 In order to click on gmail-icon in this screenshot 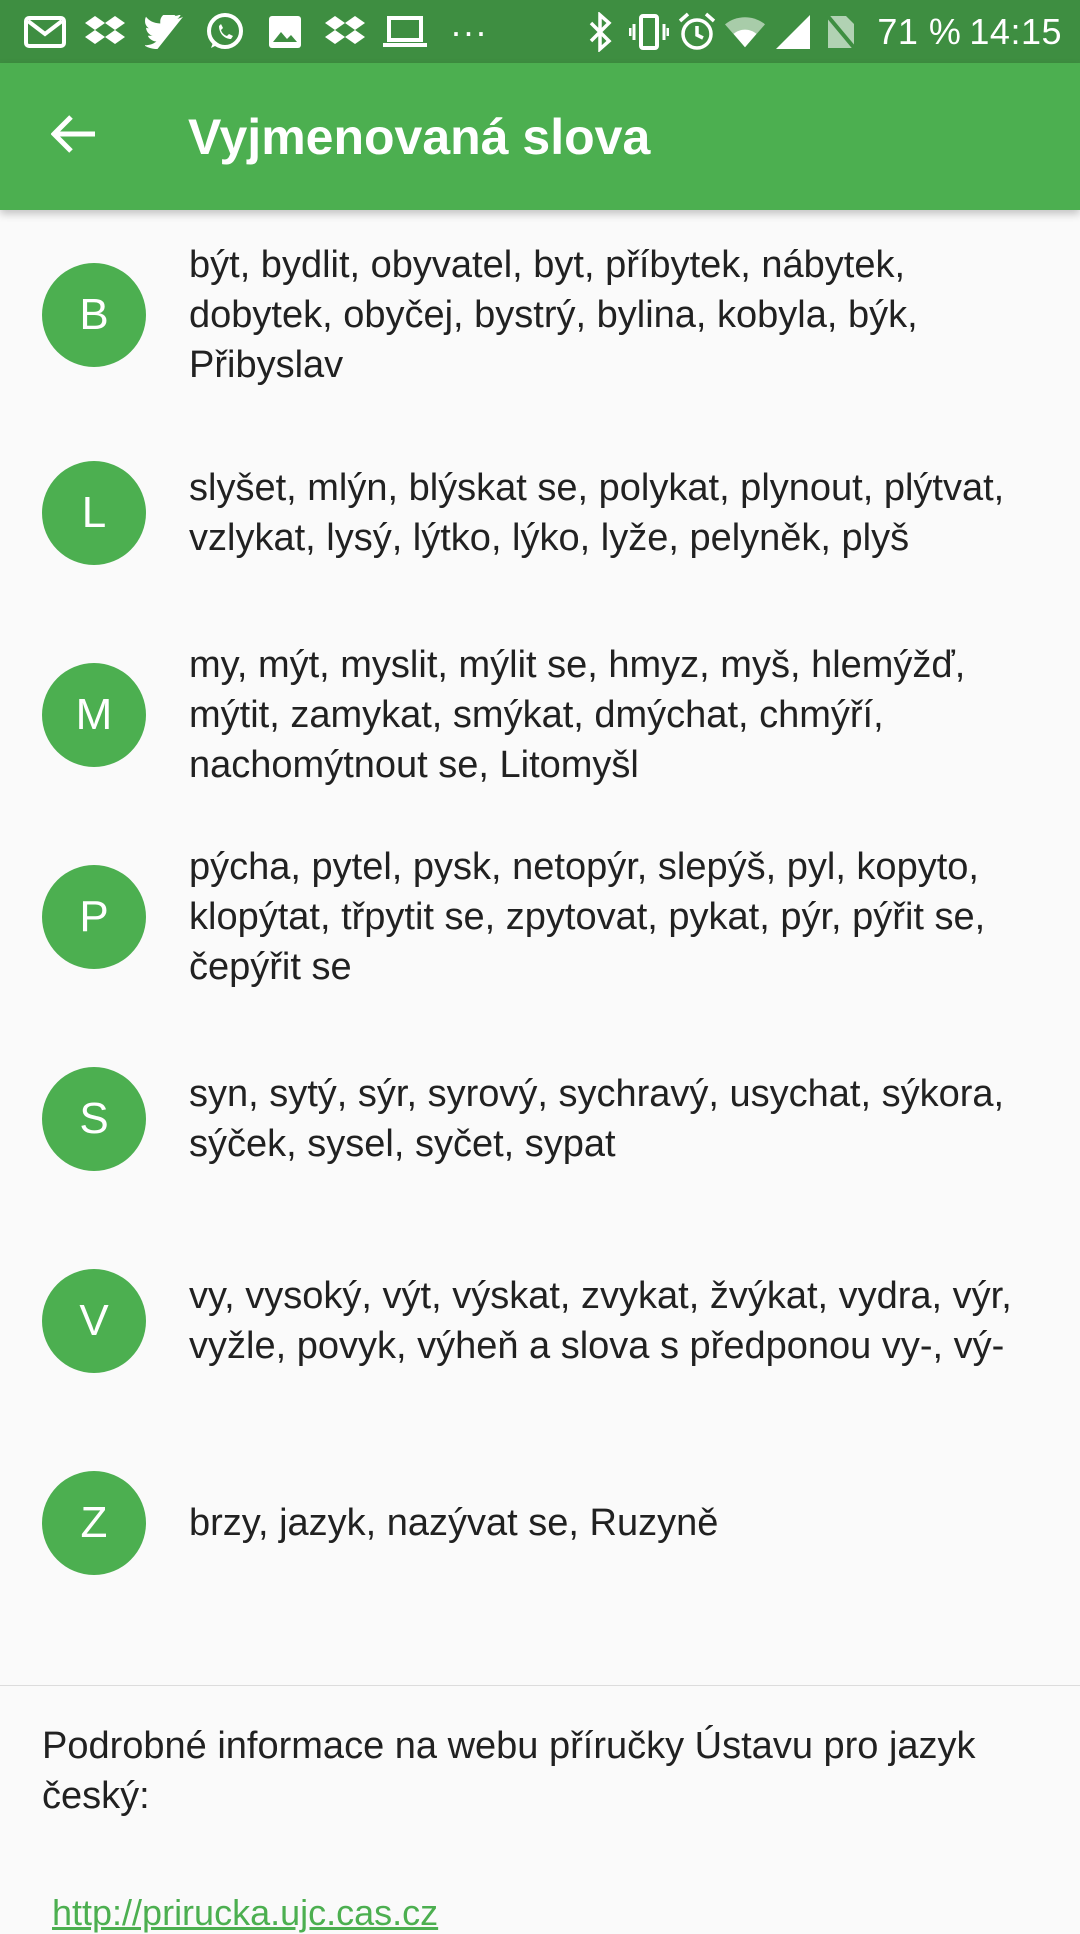, I will do `click(45, 32)`.